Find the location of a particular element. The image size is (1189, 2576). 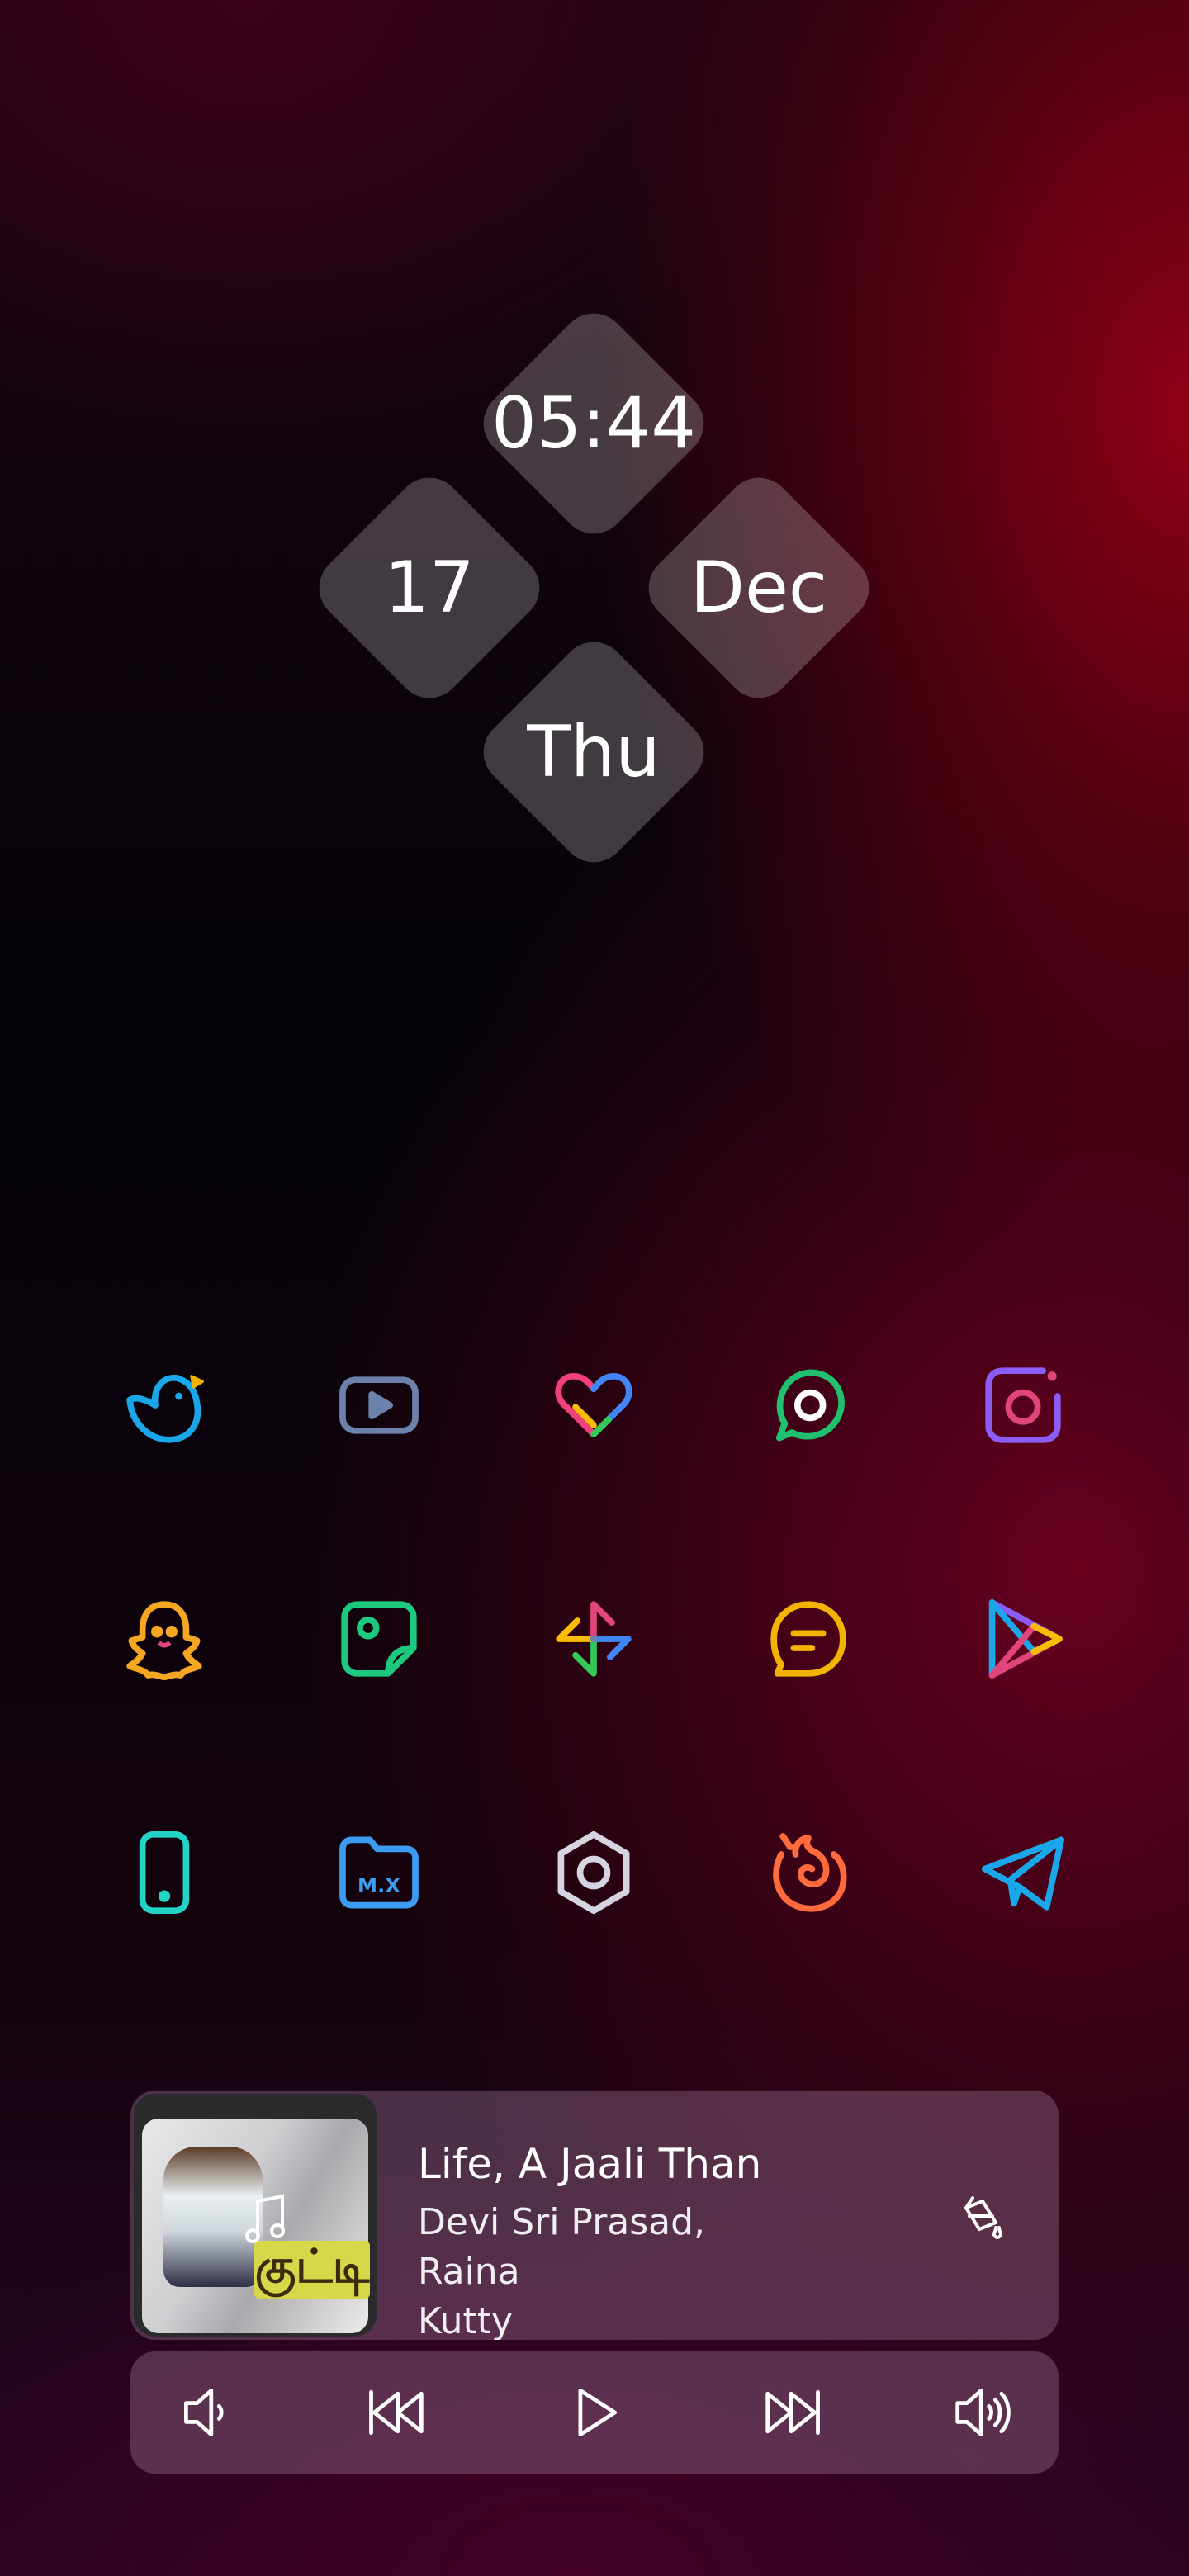

play-button is located at coordinates (594, 2412).